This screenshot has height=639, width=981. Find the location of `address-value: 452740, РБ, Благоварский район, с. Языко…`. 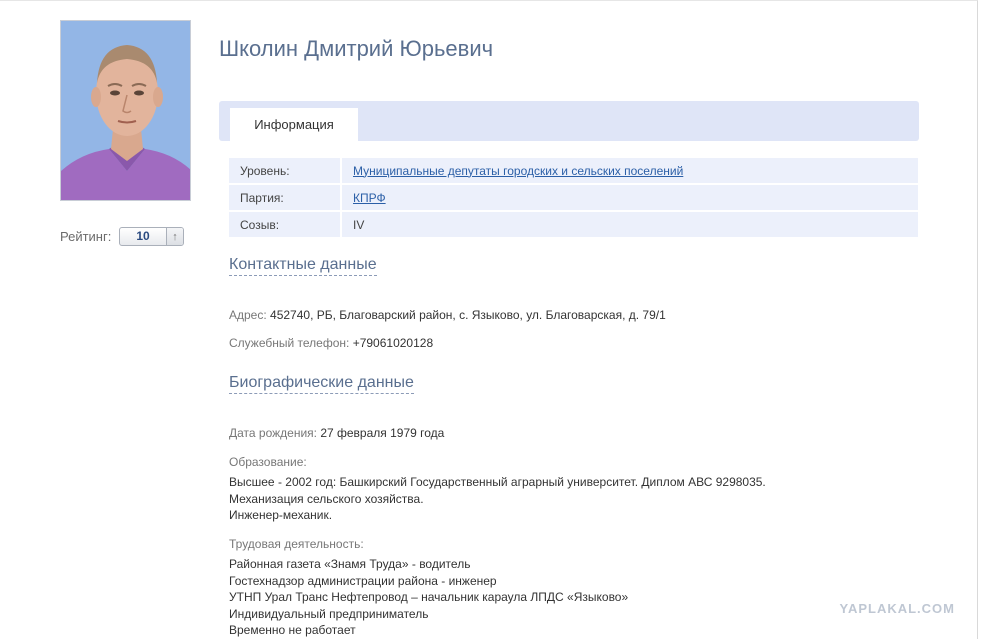

address-value: 452740, РБ, Благоварский район, с. Языко… is located at coordinates (468, 315).